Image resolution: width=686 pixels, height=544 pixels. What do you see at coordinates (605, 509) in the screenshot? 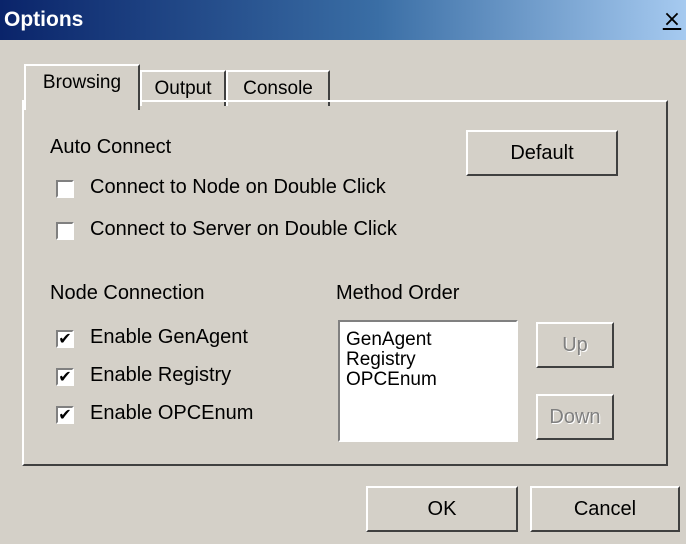
I see `cancel-button: Cancel` at bounding box center [605, 509].